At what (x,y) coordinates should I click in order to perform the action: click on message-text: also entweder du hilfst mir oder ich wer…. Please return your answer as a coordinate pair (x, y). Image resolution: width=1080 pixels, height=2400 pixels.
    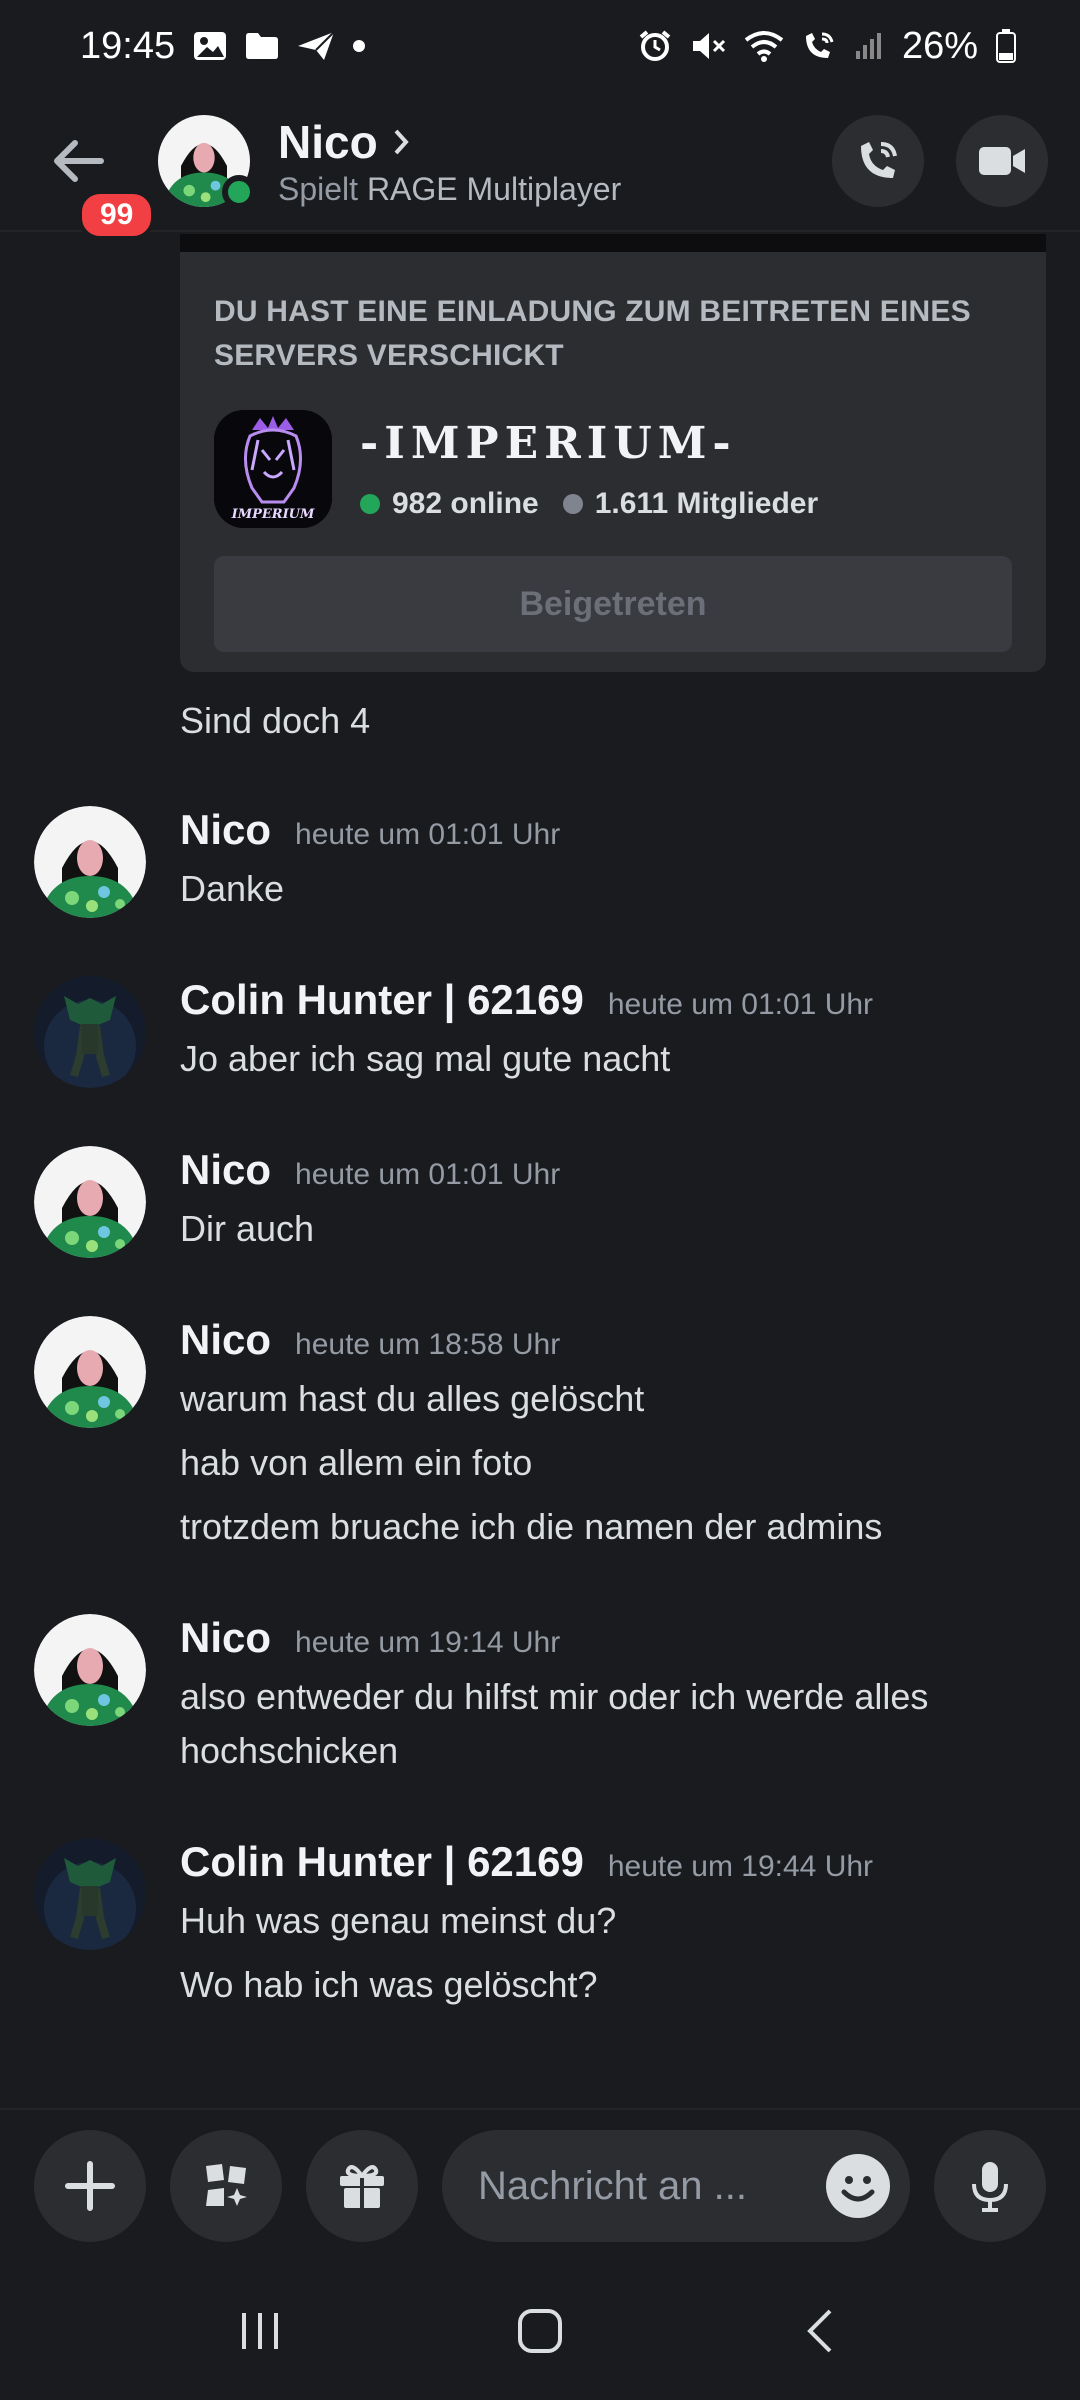
    Looking at the image, I should click on (554, 1696).